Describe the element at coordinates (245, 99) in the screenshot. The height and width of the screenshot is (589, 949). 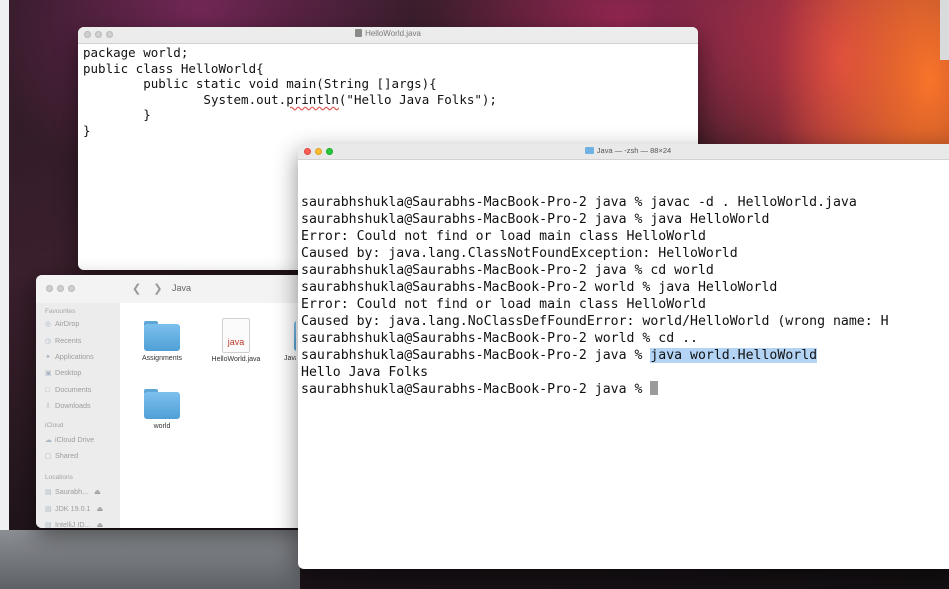
I see `code-segment: System.out.` at that location.